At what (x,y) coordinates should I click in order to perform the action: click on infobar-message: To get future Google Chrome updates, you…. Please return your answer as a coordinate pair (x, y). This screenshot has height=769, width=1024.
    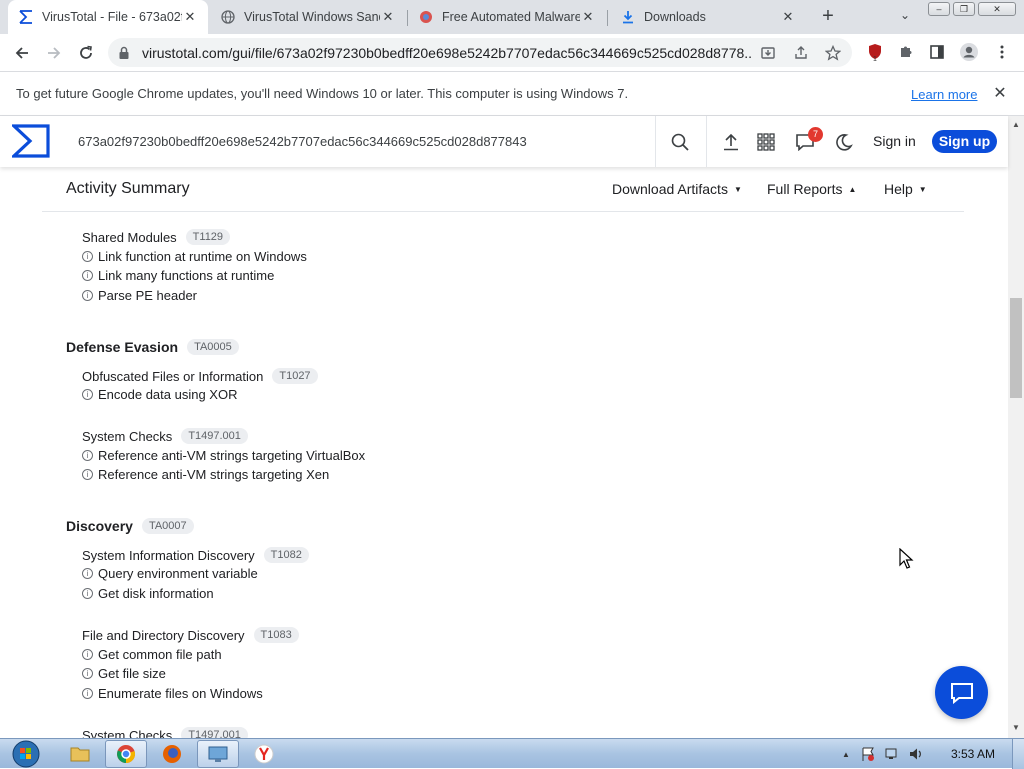
    Looking at the image, I should click on (322, 93).